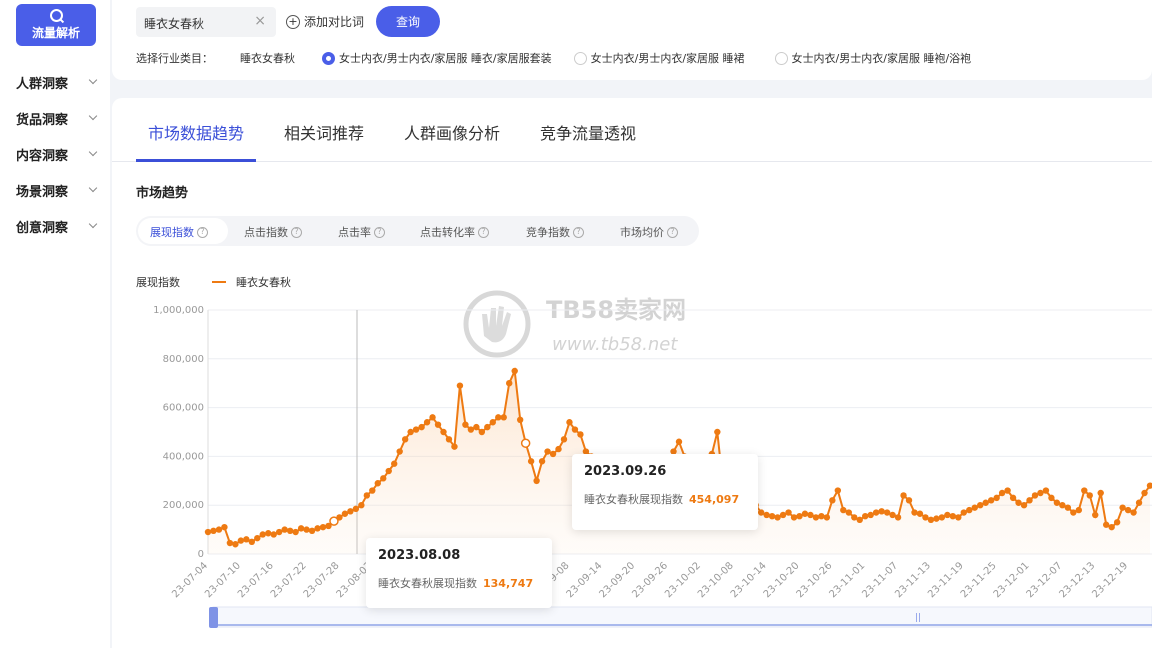 The height and width of the screenshot is (648, 1152). I want to click on sidebar-nav: 人群洞察 货品洞察 内容洞察 场景洞察 创意洞察, so click(59, 154).